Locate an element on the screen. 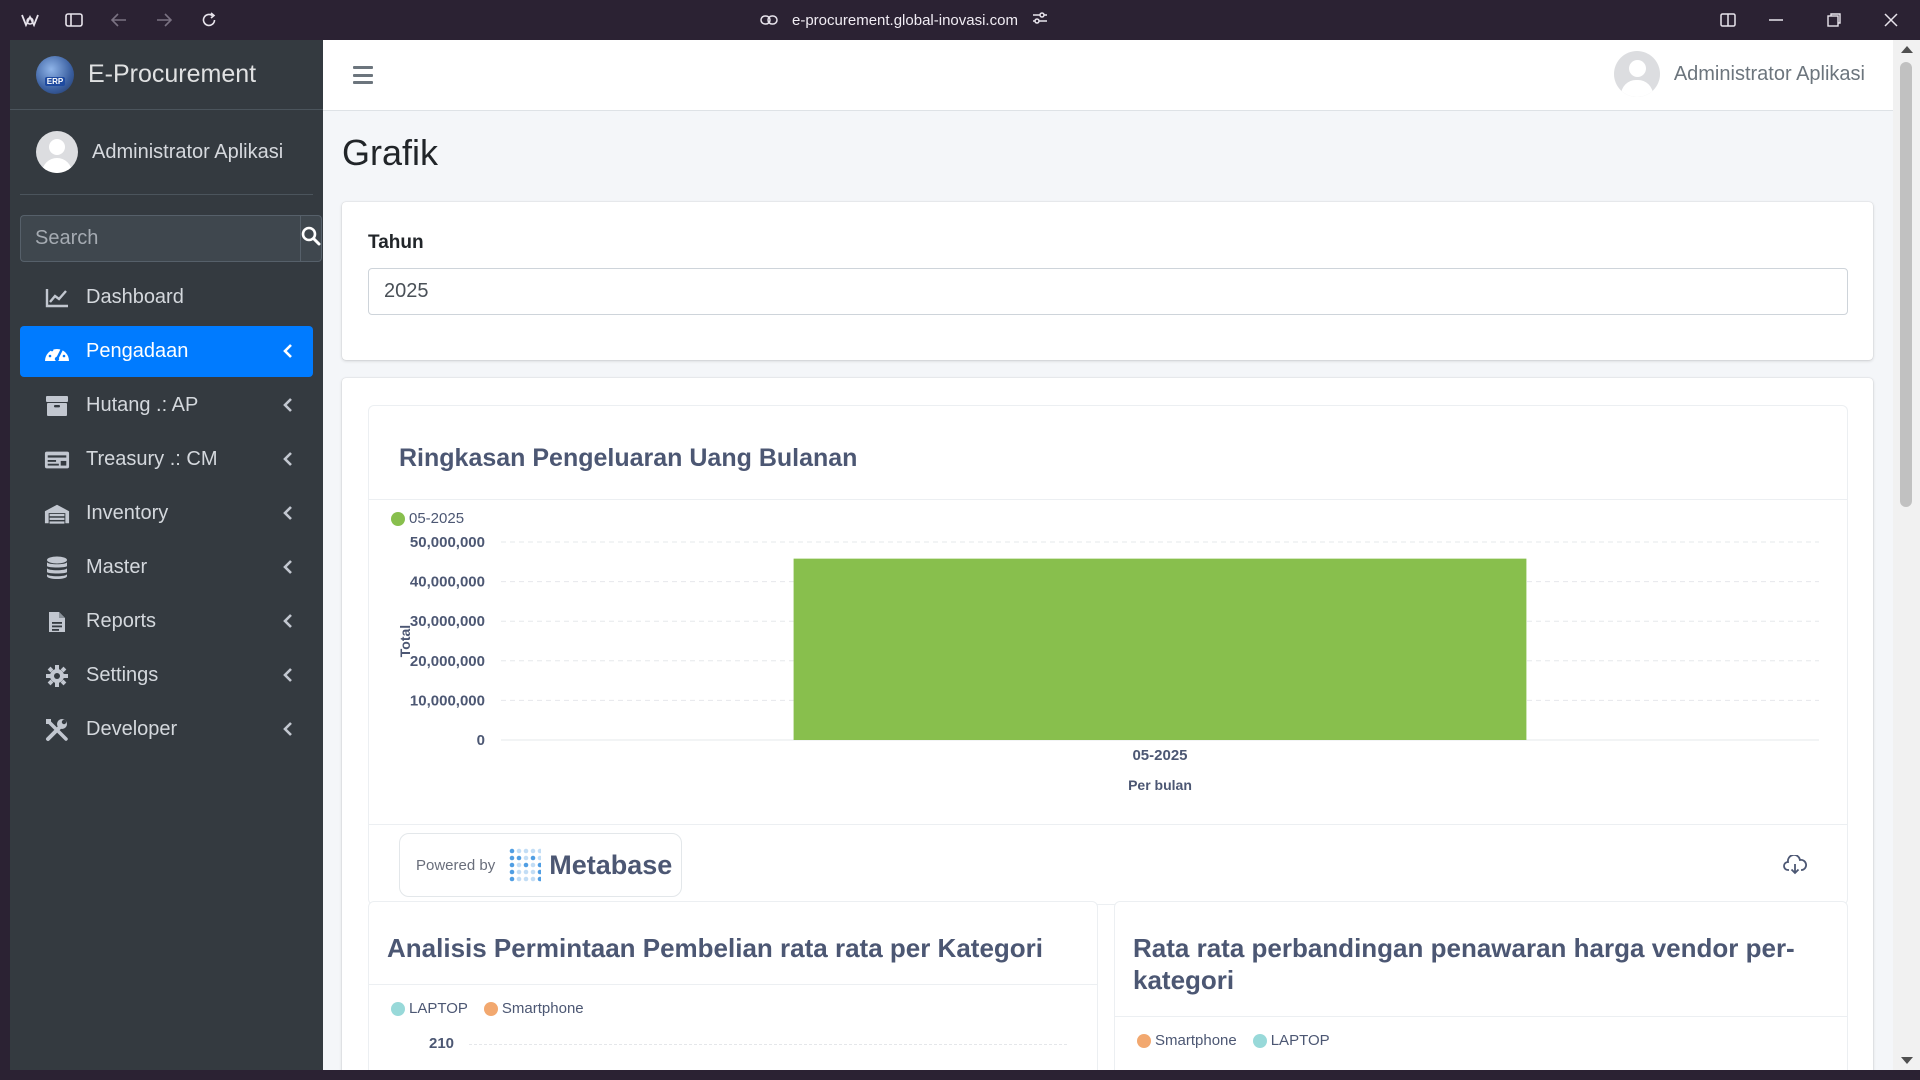 This screenshot has height=1080, width=1920. sidebar-item-label: Hutang .: AP is located at coordinates (142, 405).